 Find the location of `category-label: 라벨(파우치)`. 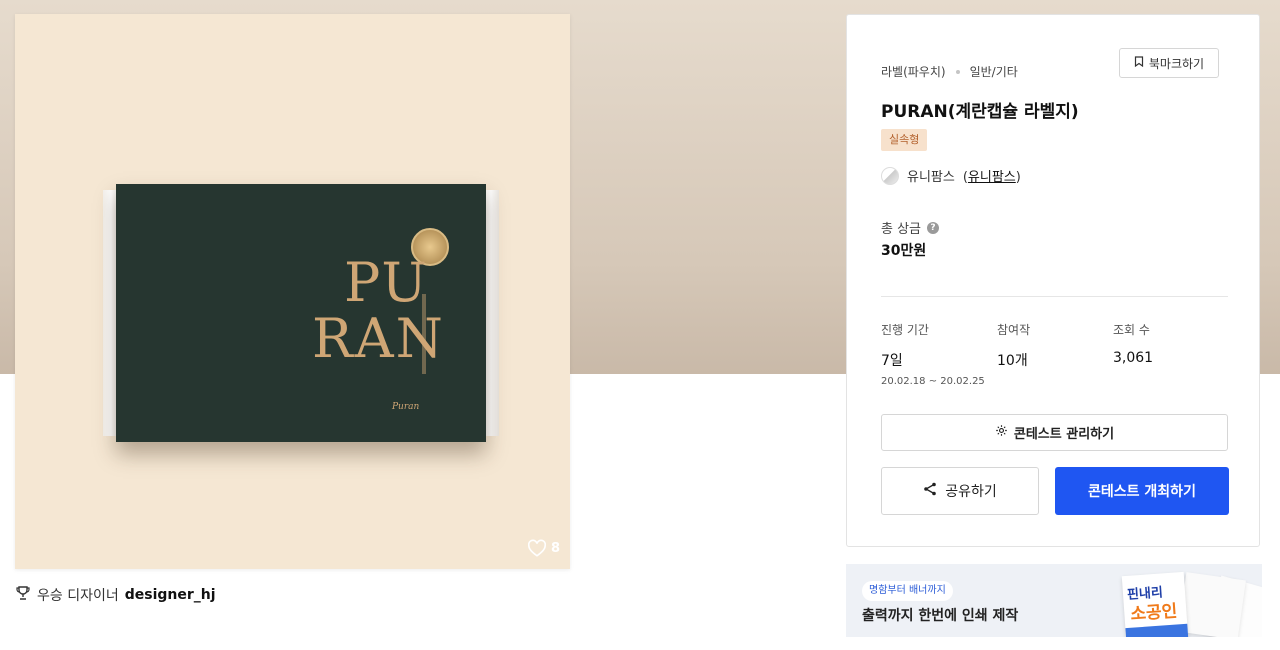

category-label: 라벨(파우치) is located at coordinates (913, 71).